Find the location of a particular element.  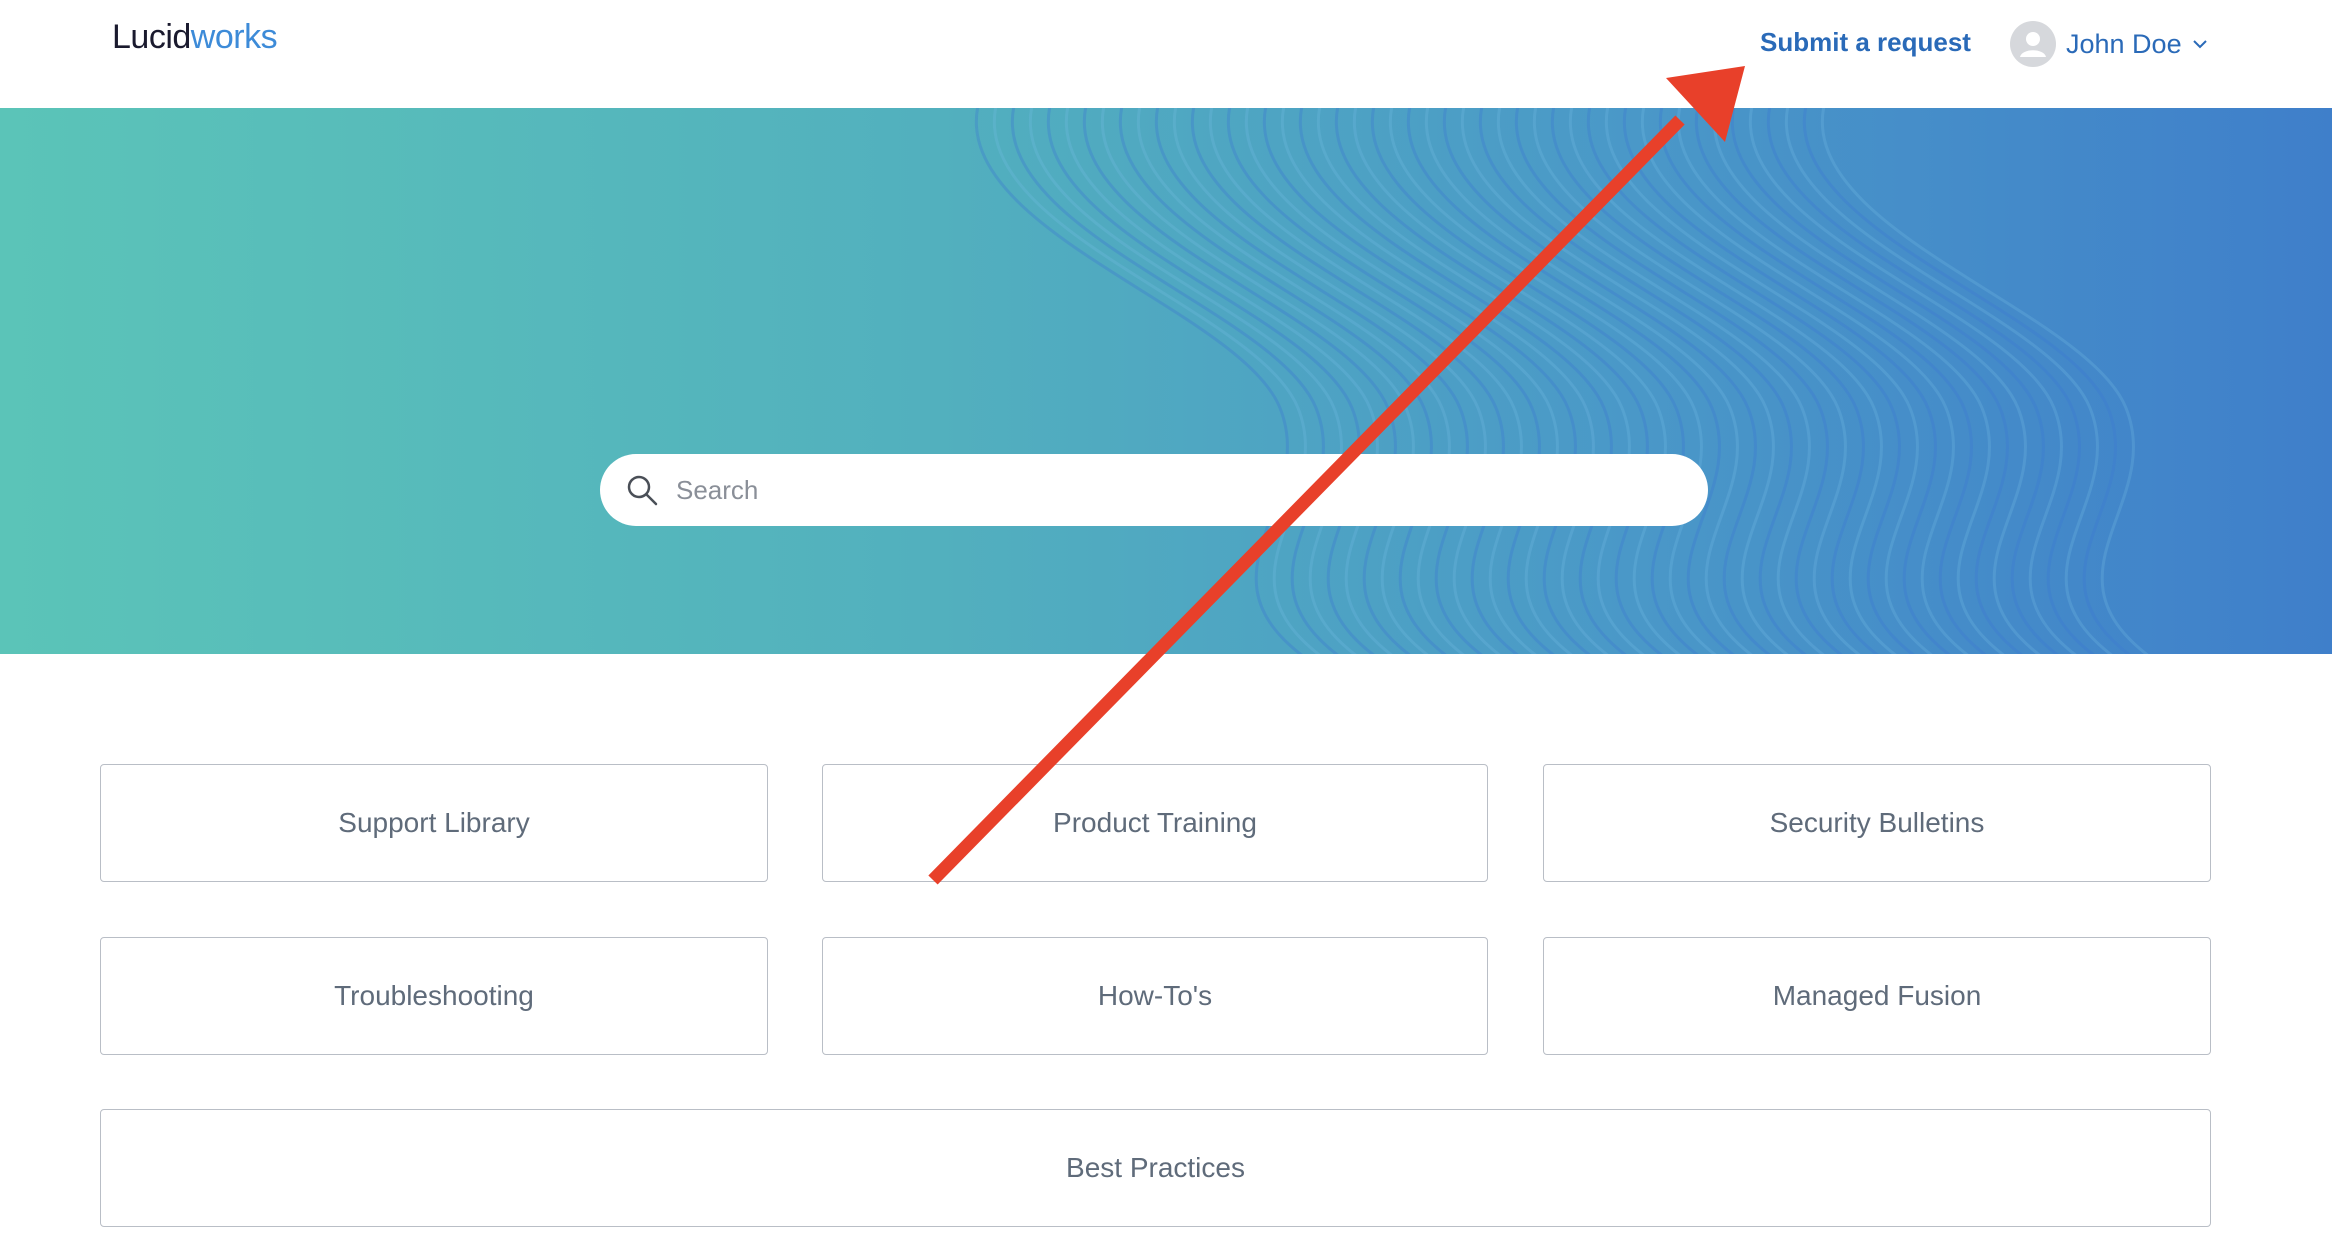

logo-text-works: works is located at coordinates (234, 37).